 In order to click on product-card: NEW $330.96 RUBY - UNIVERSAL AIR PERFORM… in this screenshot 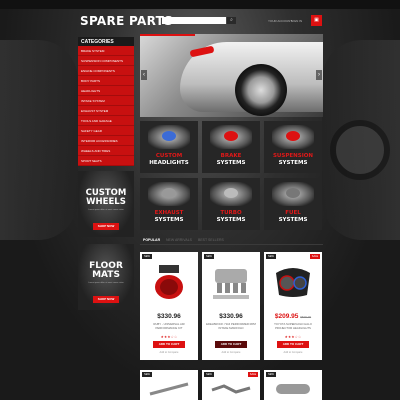, I will do `click(169, 306)`.